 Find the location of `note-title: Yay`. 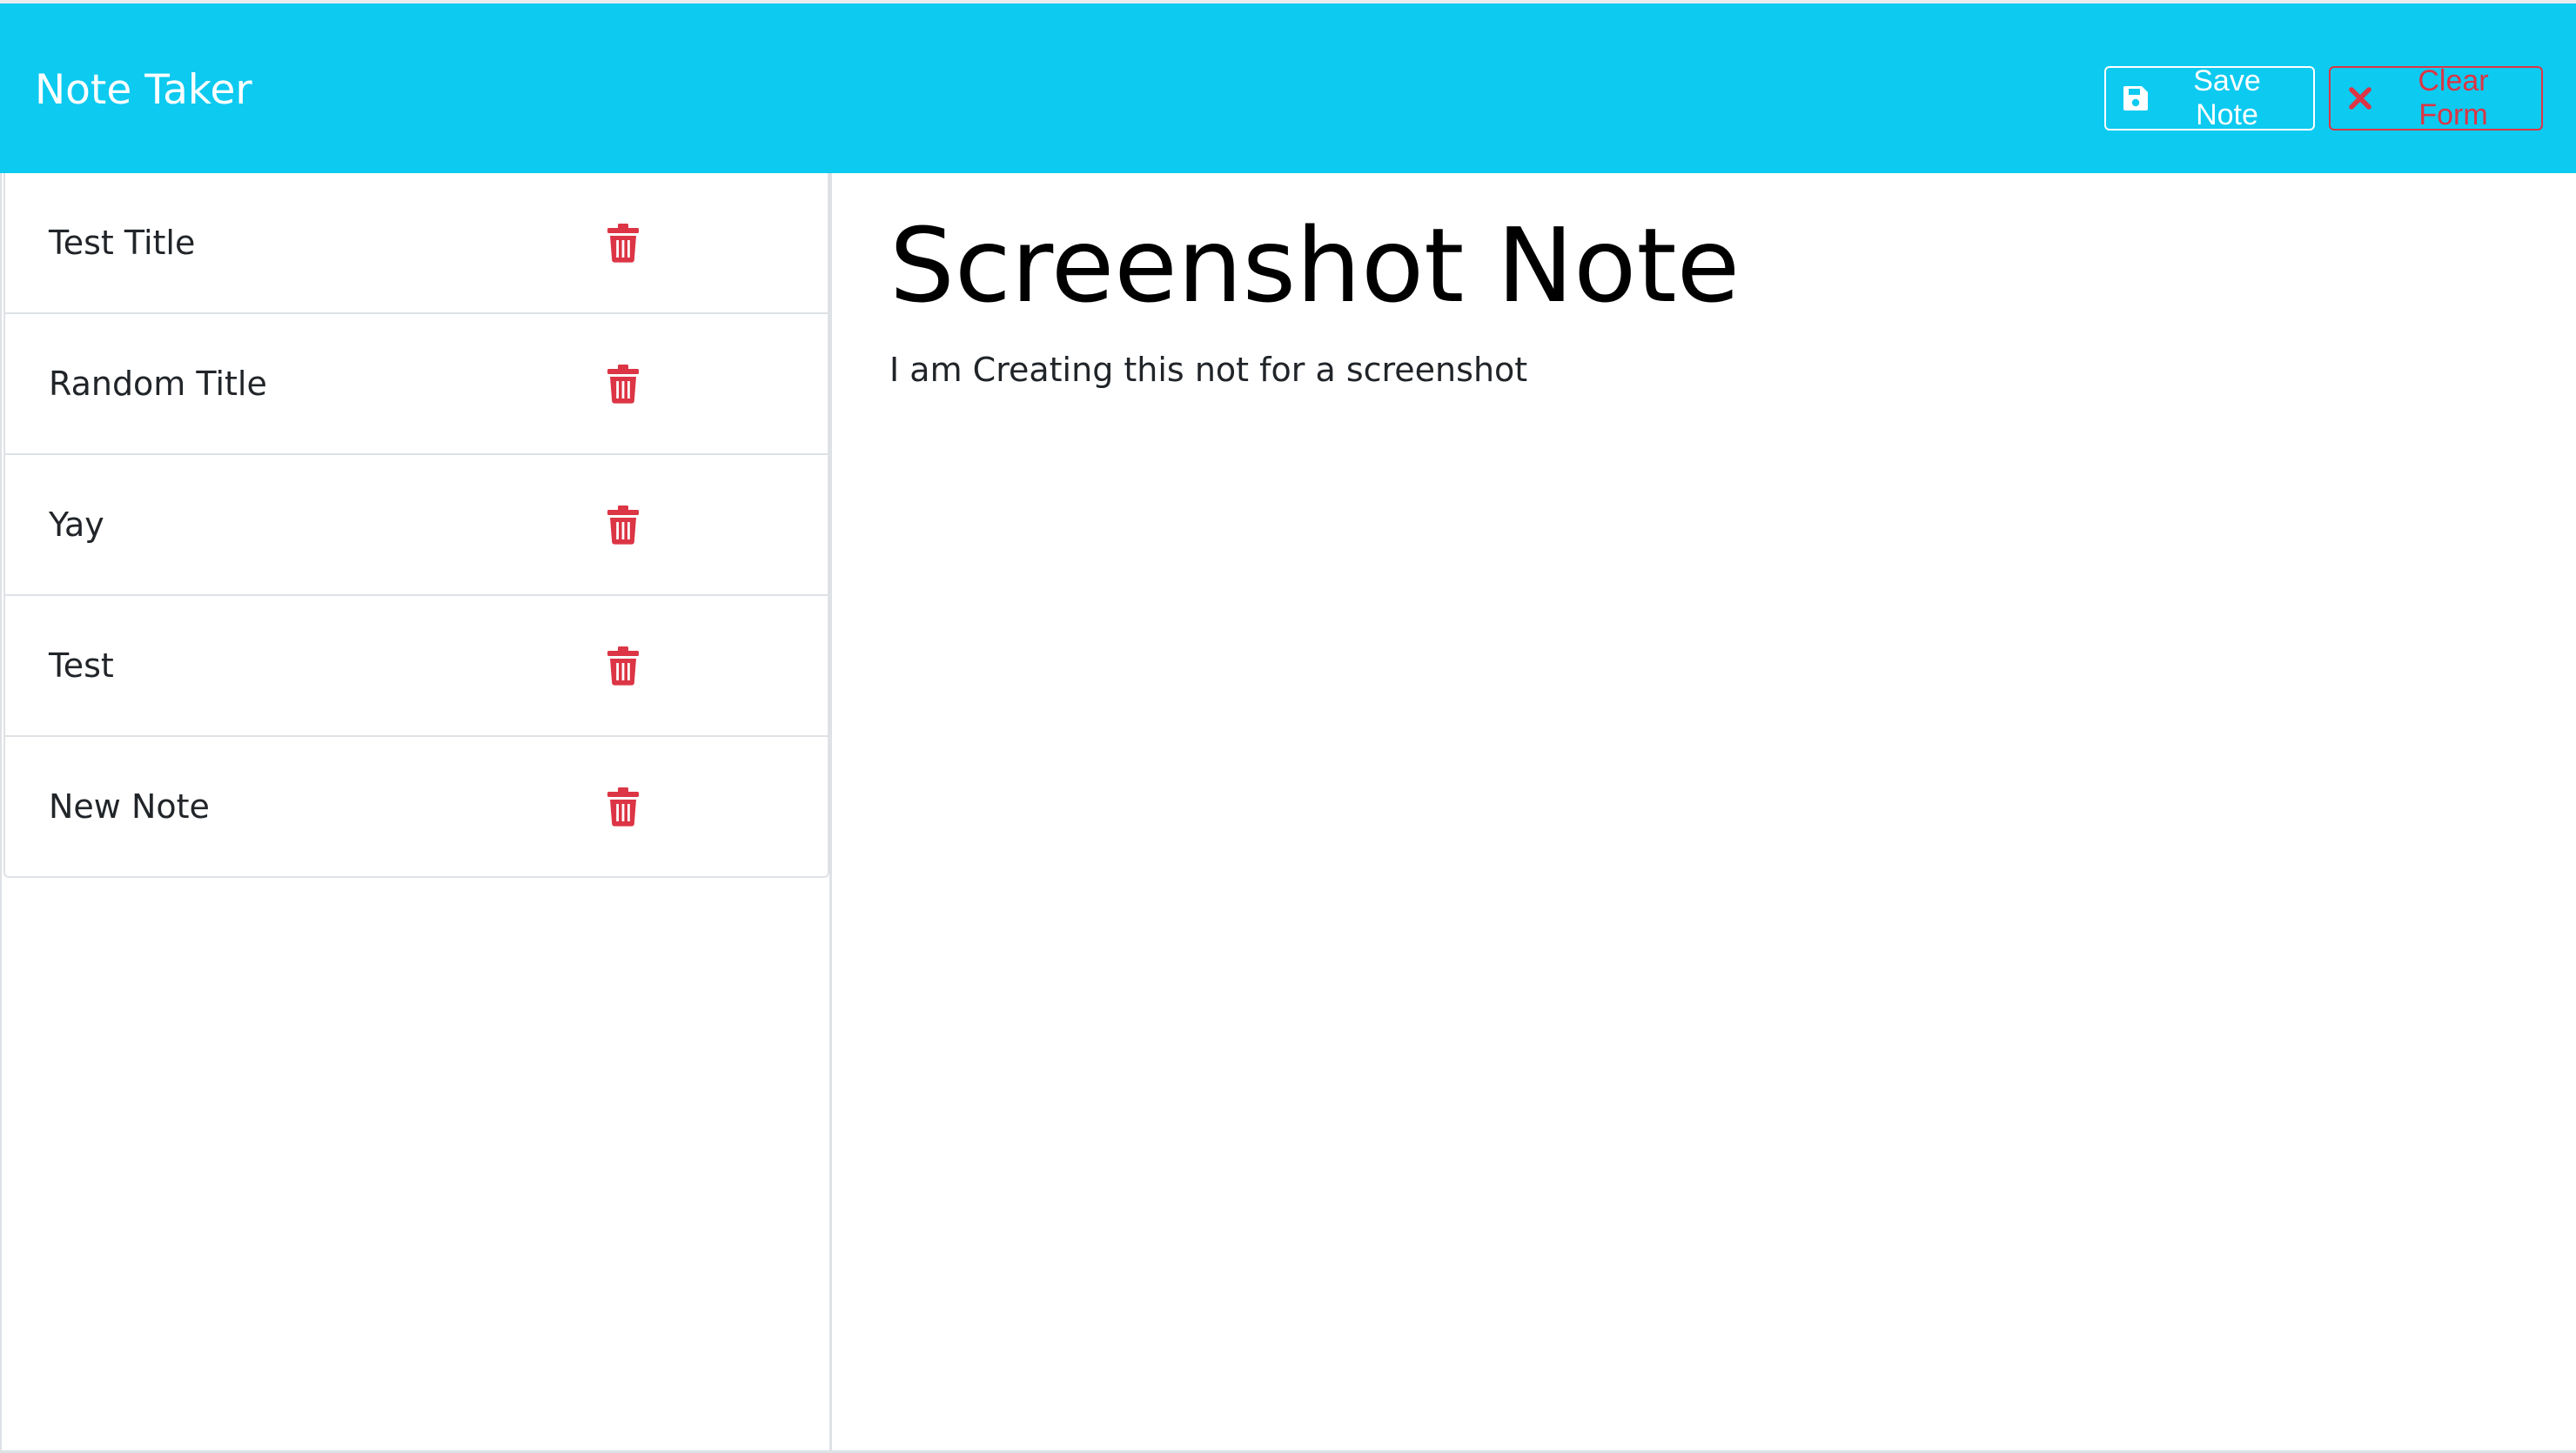

note-title: Yay is located at coordinates (77, 525).